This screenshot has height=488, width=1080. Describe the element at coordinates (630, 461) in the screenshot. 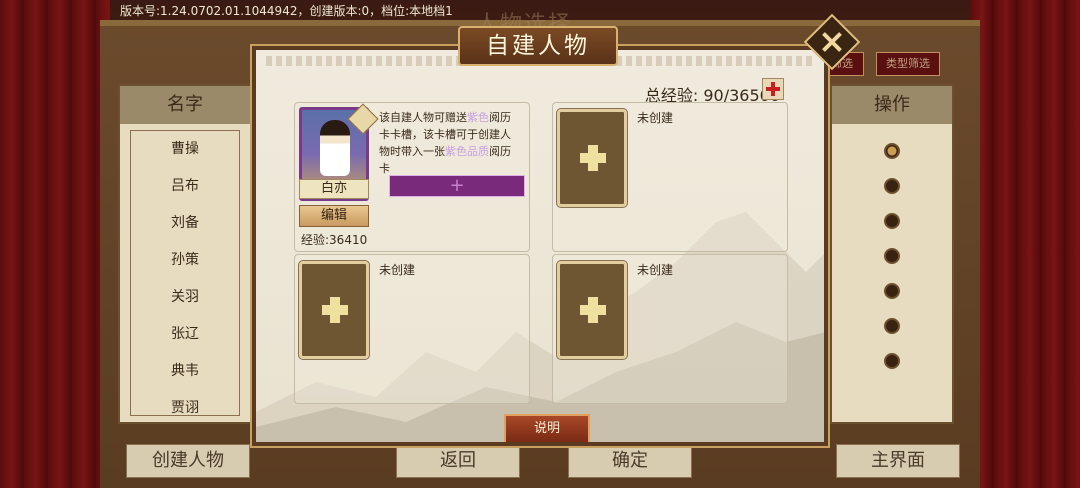

I see `confirm-button: 确定` at that location.